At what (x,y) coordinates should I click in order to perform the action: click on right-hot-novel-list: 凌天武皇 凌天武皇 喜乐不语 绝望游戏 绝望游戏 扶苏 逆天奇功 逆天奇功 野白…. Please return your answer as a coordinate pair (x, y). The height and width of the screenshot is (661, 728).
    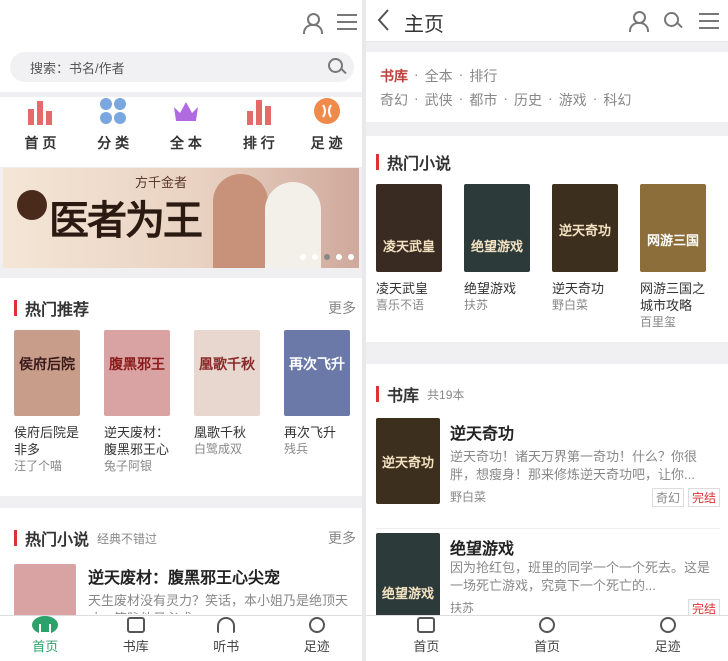
    Looking at the image, I should click on (543, 257).